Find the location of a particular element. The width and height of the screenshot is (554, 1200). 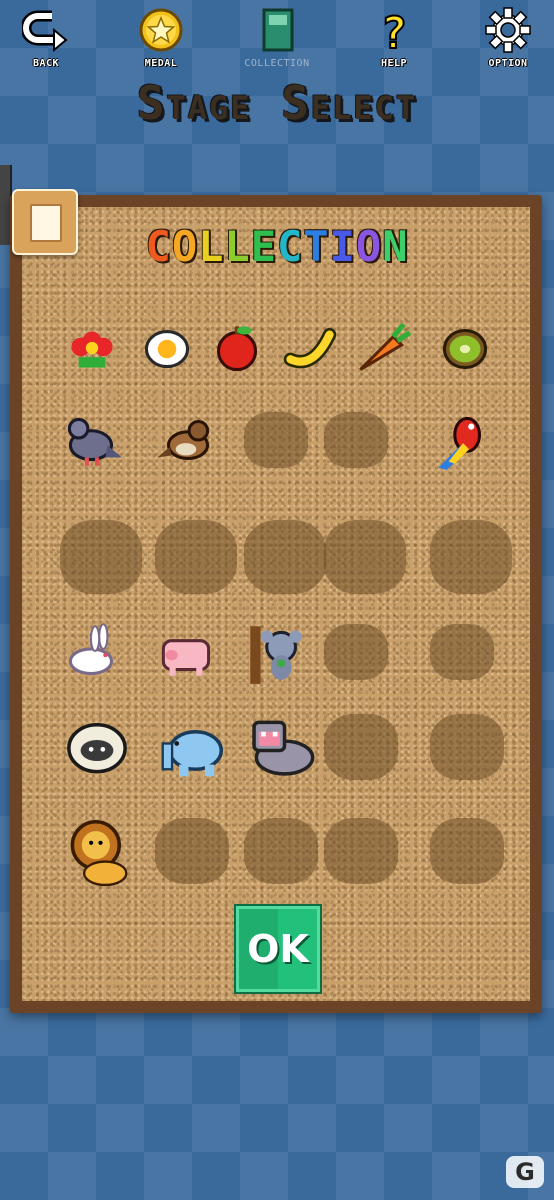

flower-icon is located at coordinates (92, 348).